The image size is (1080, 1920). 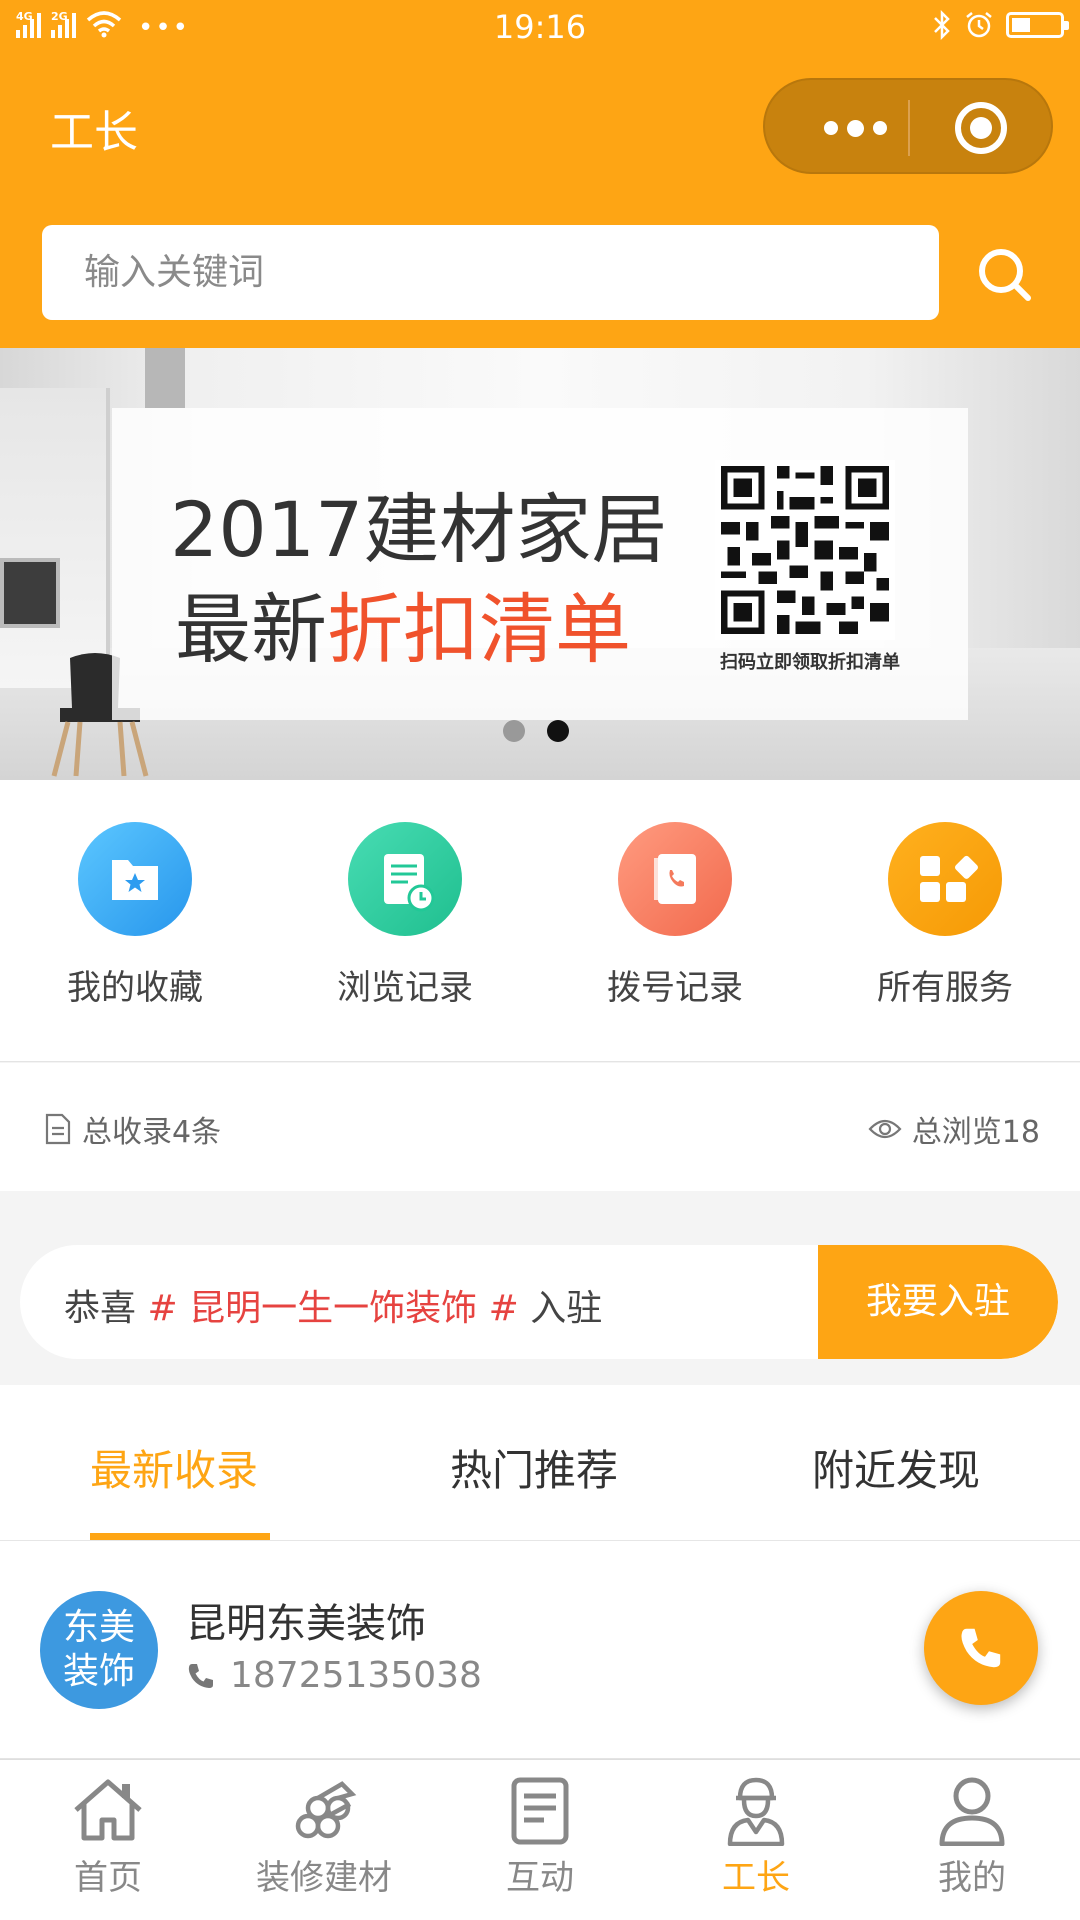 What do you see at coordinates (942, 25) in the screenshot?
I see `bluetooth-icon` at bounding box center [942, 25].